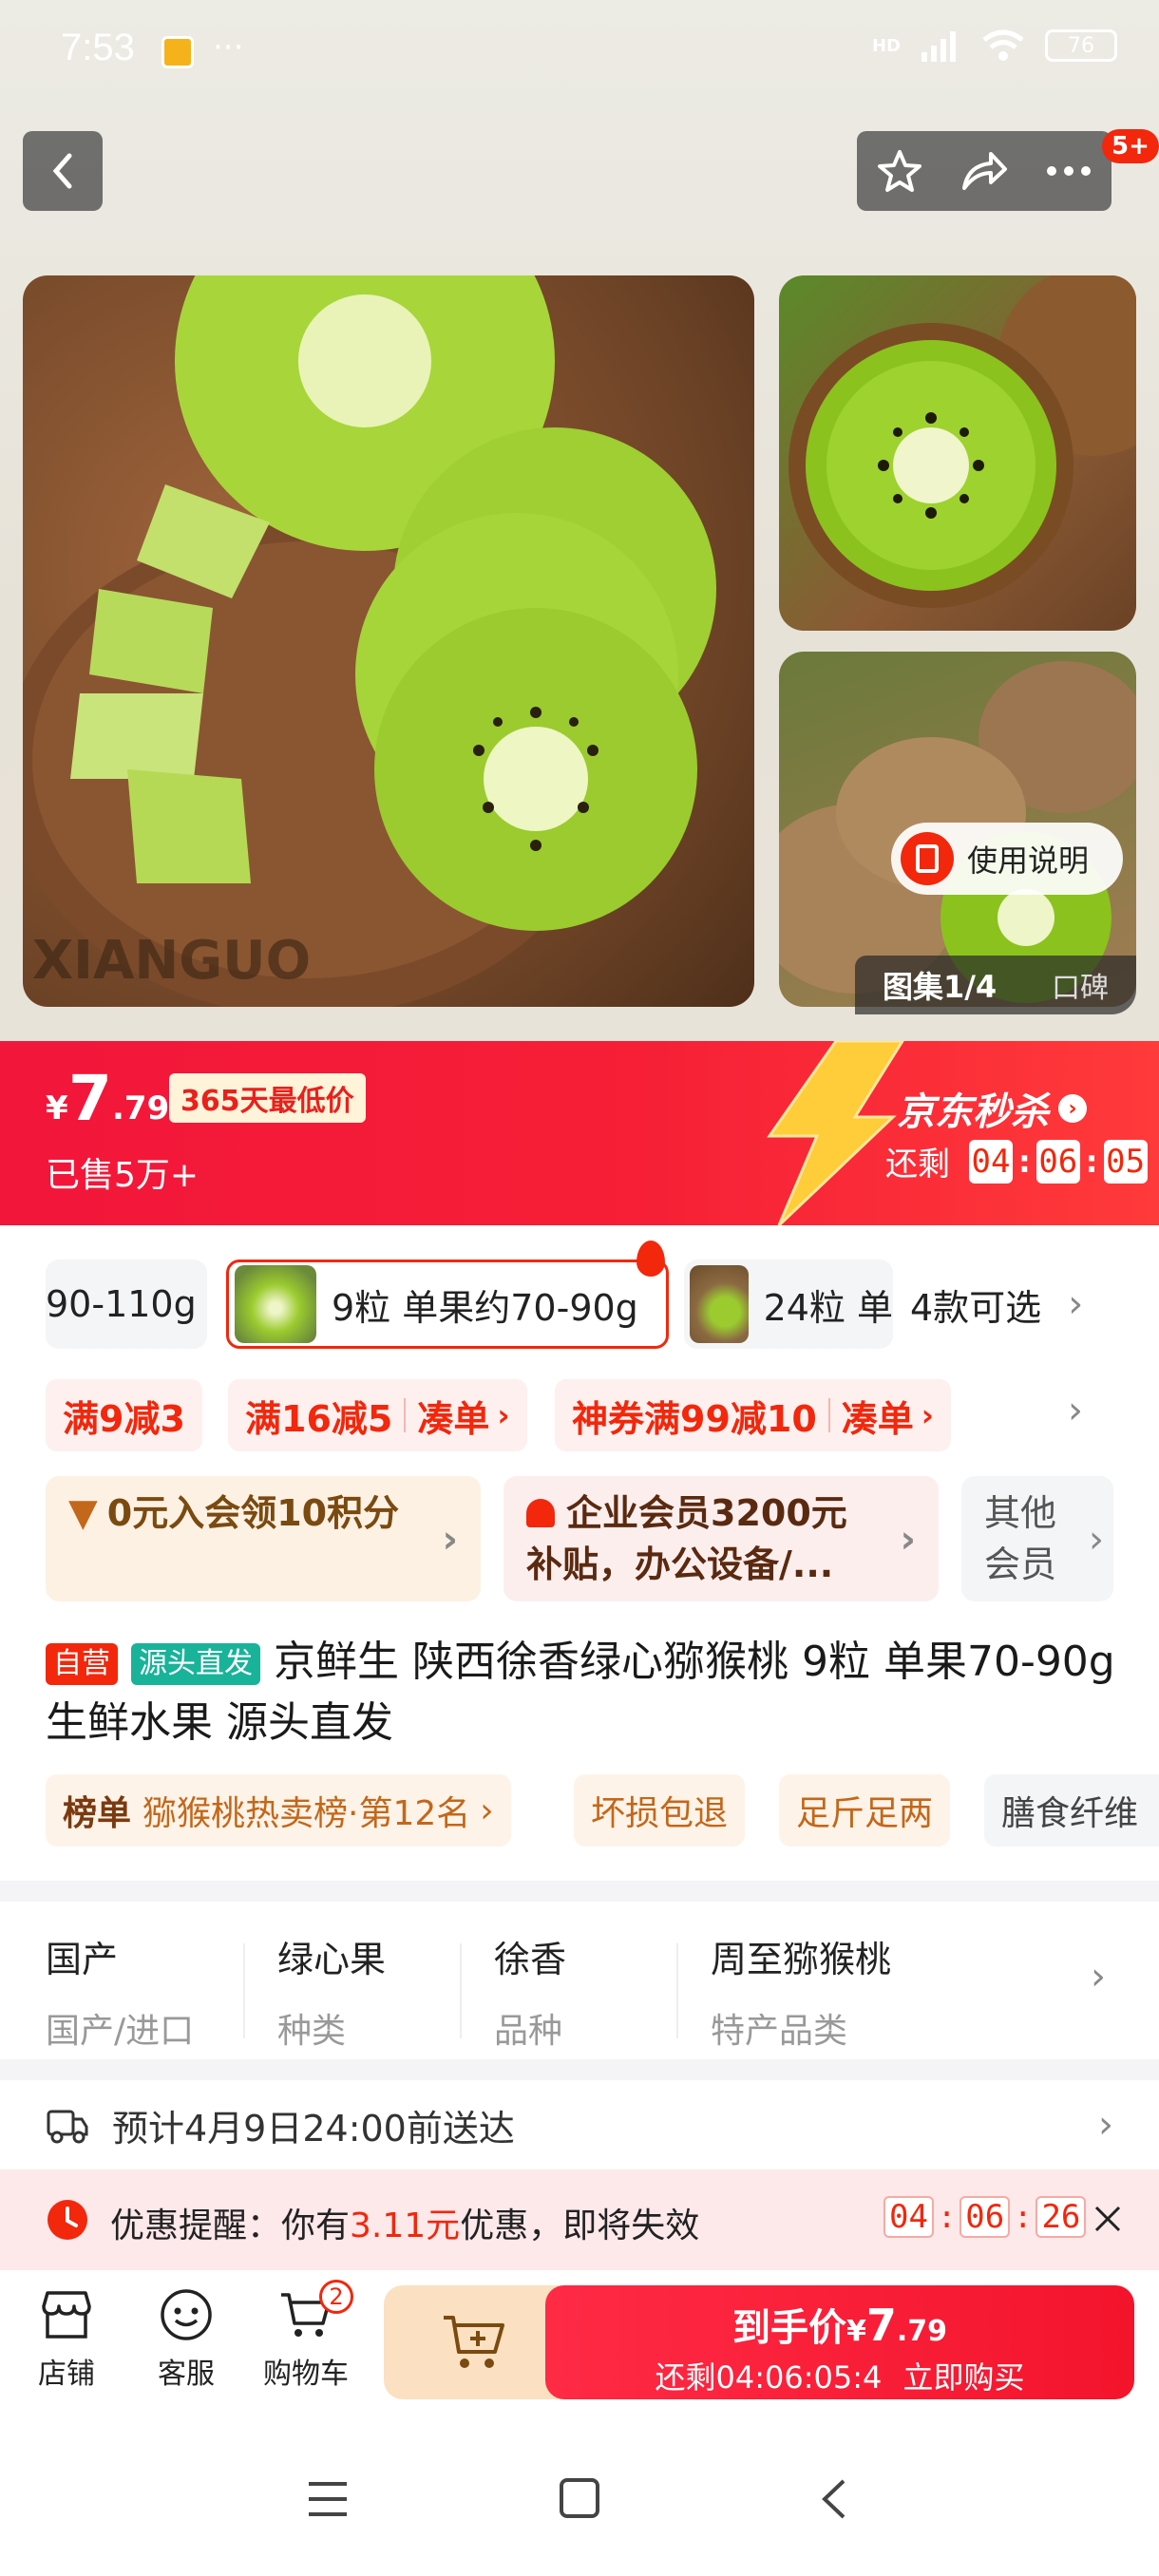  What do you see at coordinates (992, 1108) in the screenshot?
I see `seckill-title: 京东秒杀 ›` at bounding box center [992, 1108].